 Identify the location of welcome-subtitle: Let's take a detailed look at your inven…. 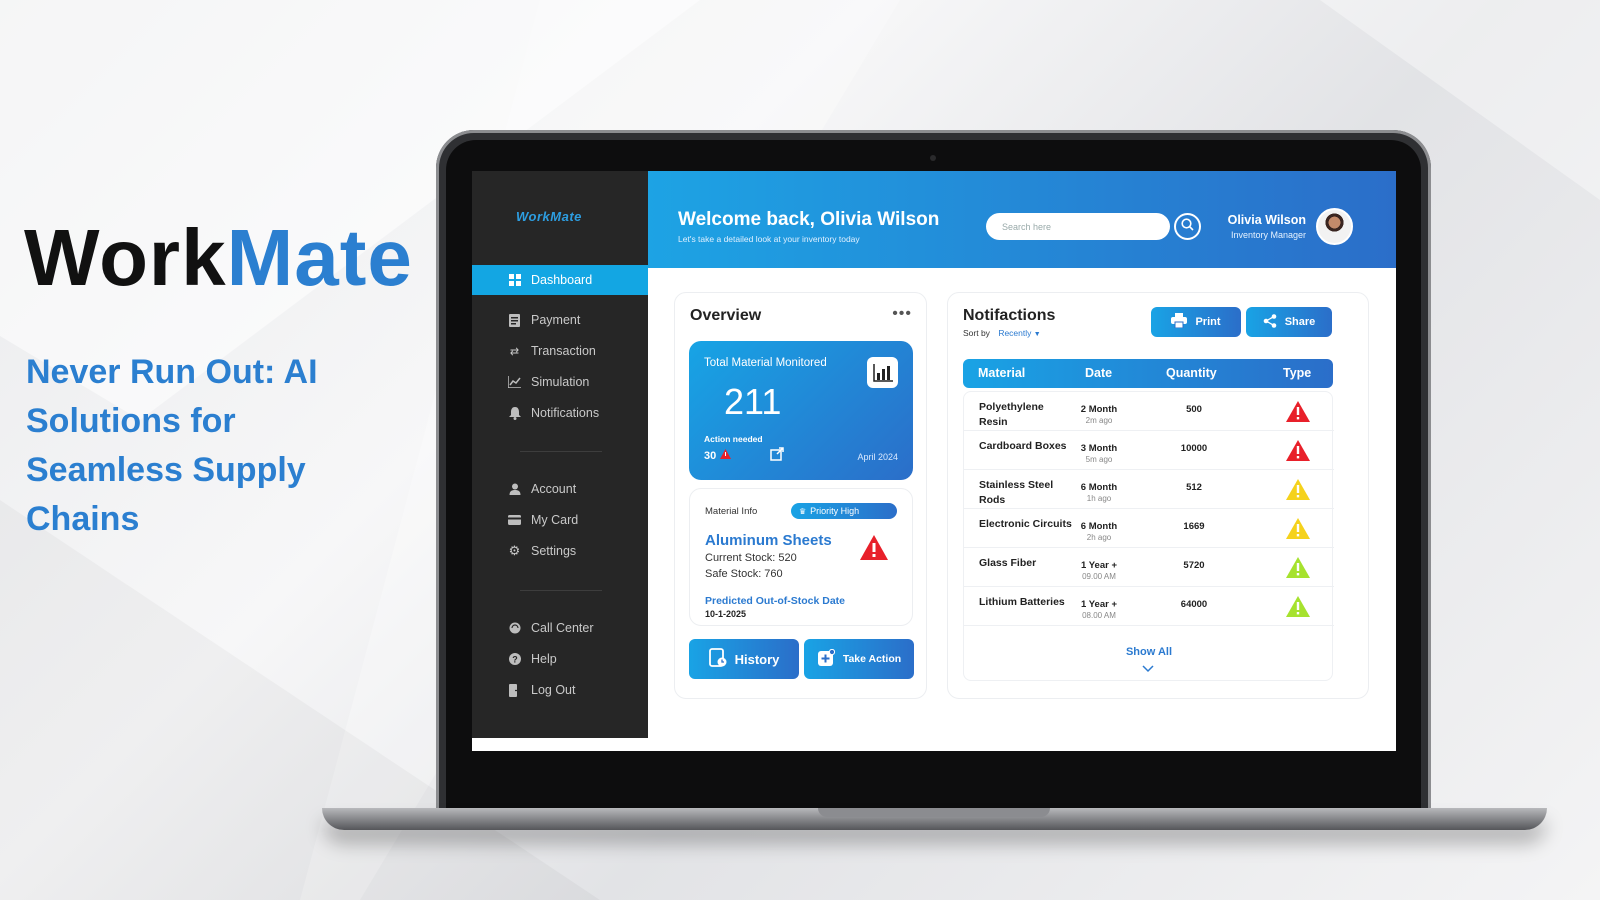
(769, 239).